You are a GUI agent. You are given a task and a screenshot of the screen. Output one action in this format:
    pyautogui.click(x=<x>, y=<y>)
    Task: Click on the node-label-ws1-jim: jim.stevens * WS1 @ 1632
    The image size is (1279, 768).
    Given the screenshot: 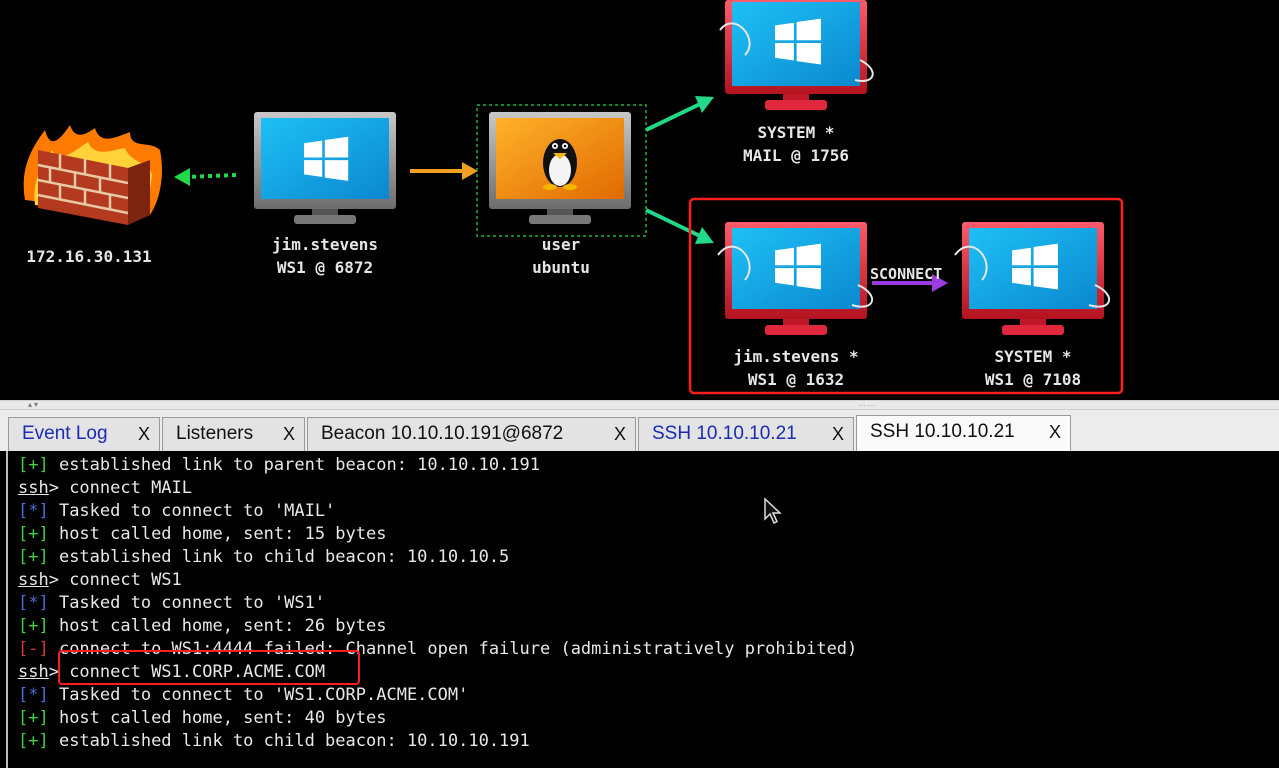 What is the action you would take?
    pyautogui.click(x=796, y=368)
    